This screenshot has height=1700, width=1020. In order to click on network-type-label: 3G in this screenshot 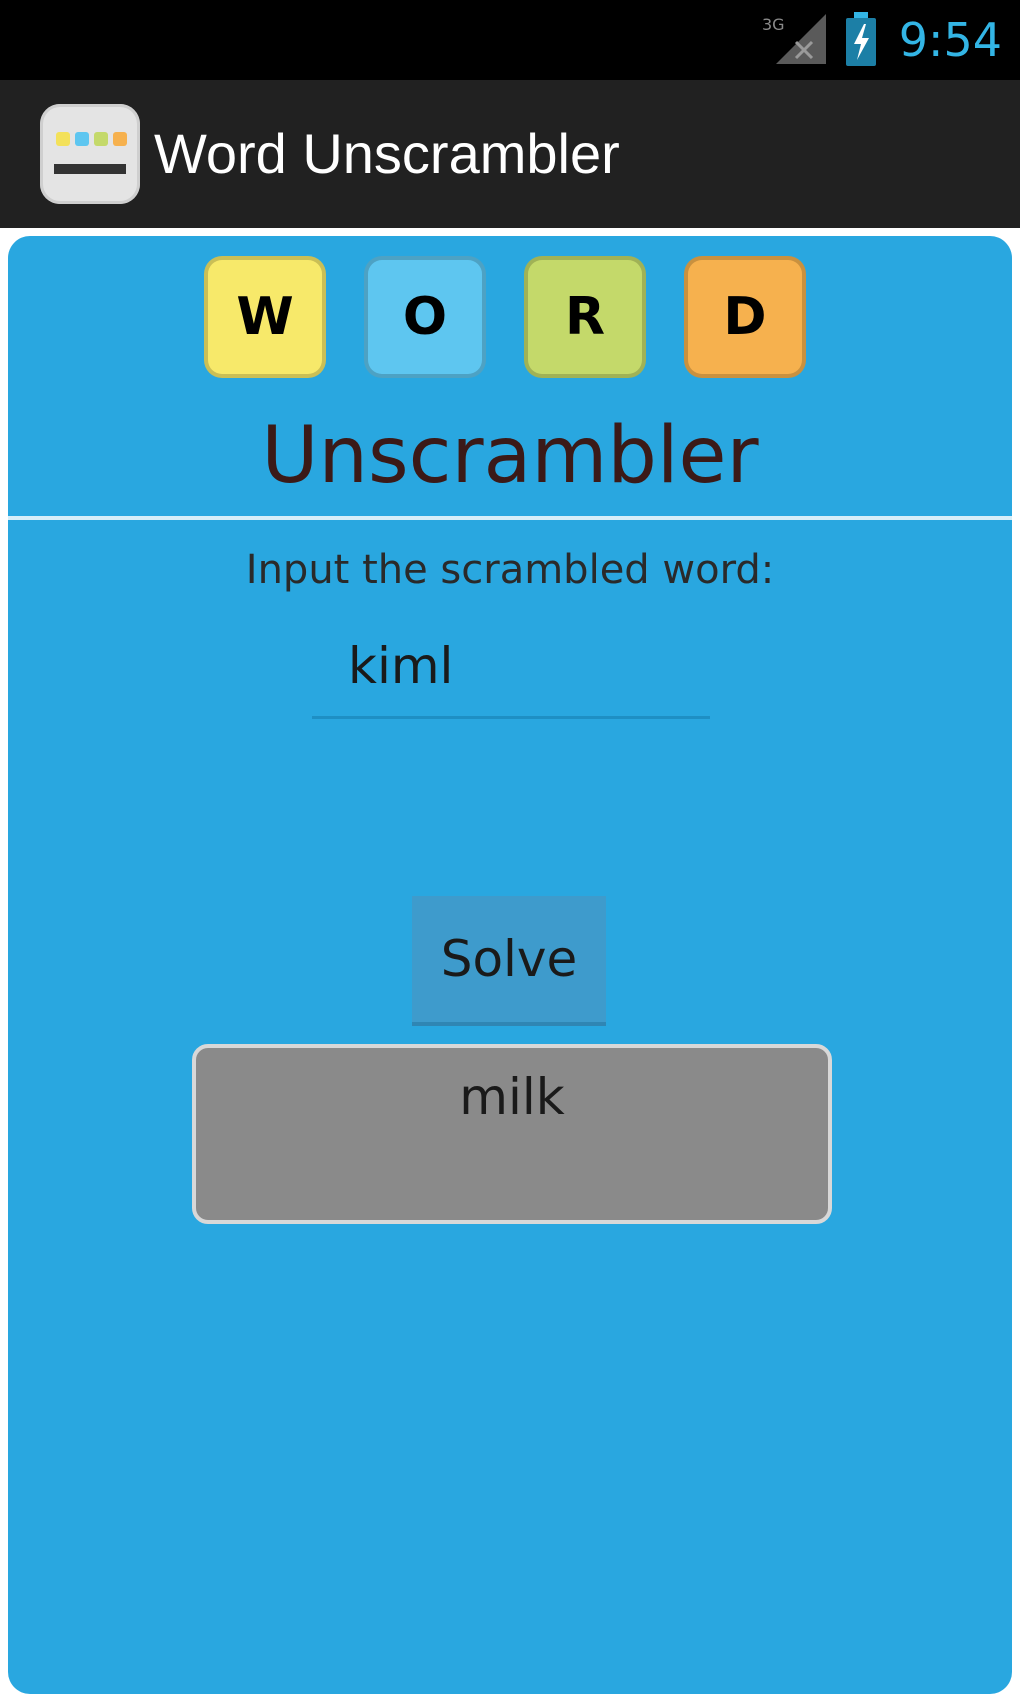, I will do `click(773, 24)`.